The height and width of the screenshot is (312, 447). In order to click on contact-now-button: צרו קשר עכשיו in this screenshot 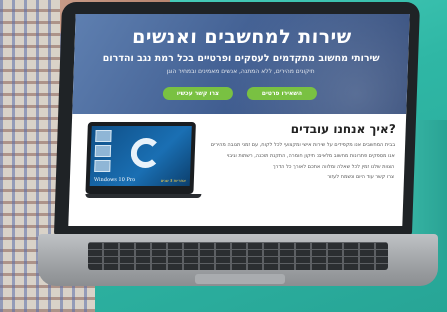, I will do `click(198, 93)`.